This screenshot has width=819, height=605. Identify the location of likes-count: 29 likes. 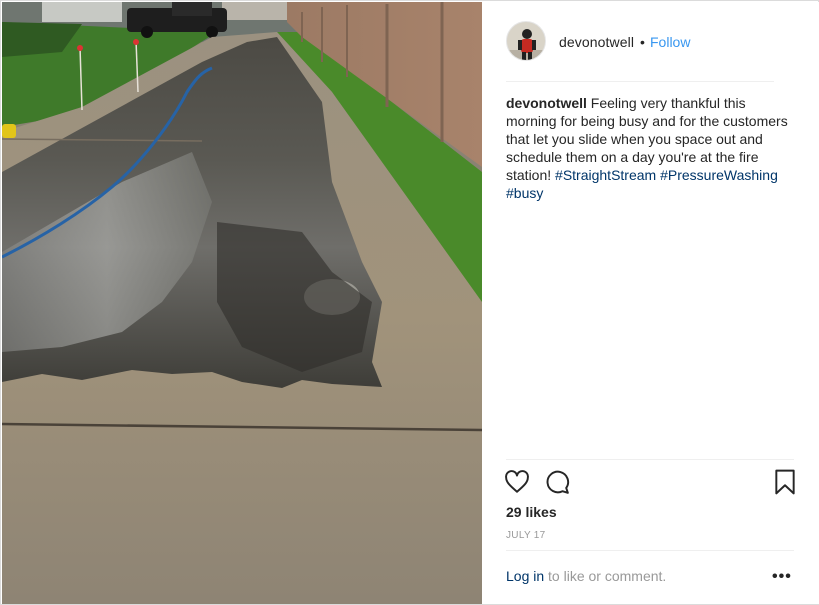
(531, 512).